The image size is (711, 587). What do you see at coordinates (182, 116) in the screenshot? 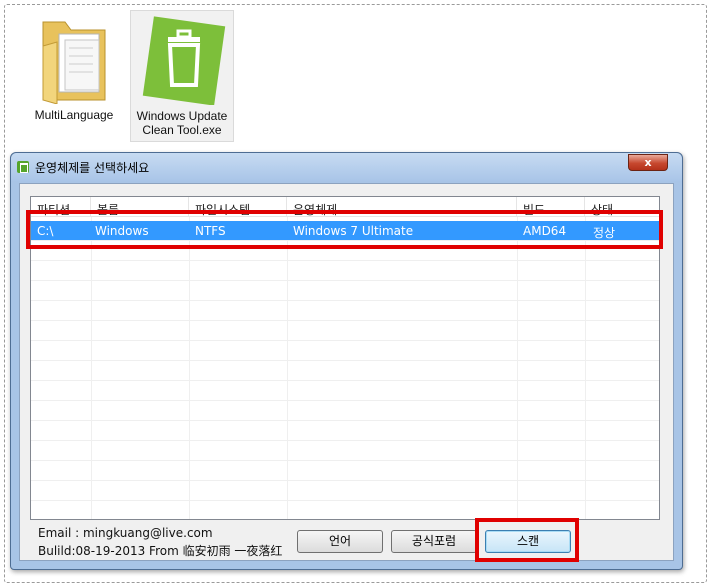
I see `desktop-icon-label-line1: Windows Update` at bounding box center [182, 116].